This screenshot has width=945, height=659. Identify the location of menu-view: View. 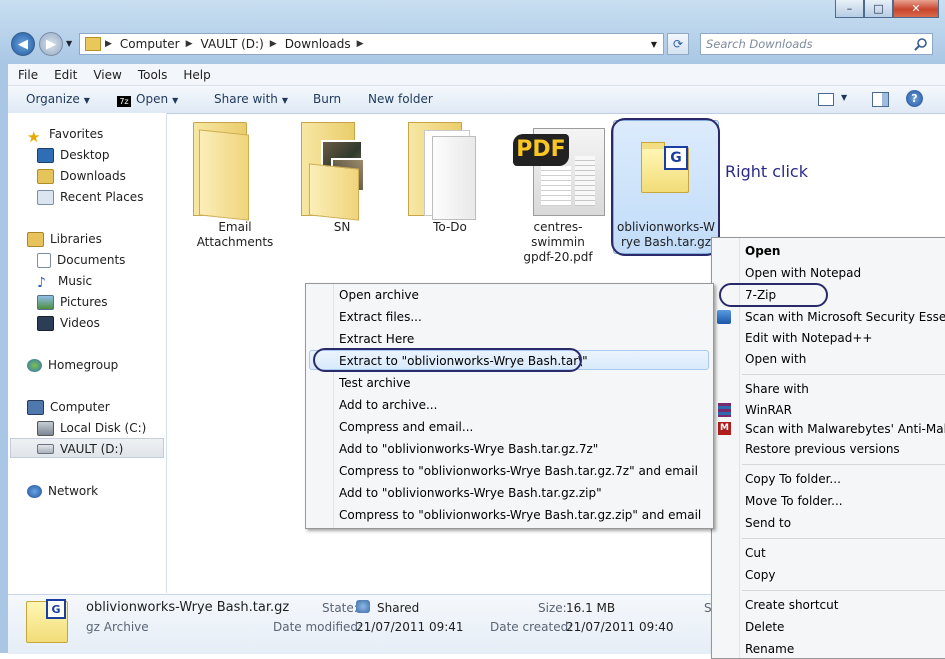
(107, 75).